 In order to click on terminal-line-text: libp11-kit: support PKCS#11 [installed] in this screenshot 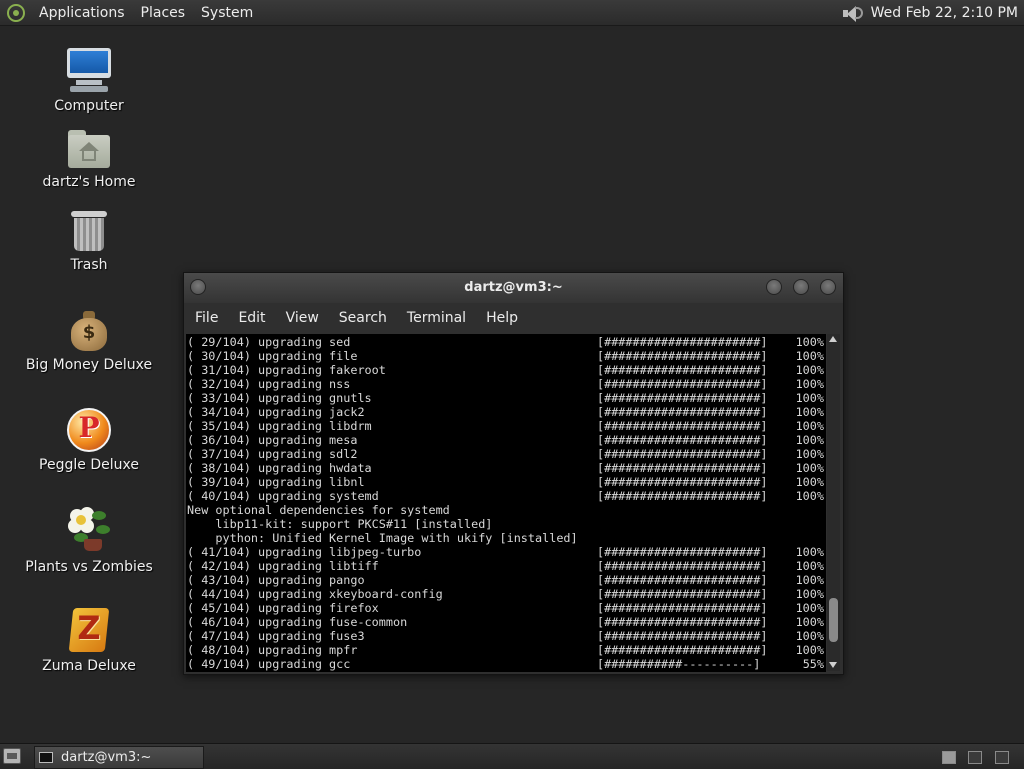, I will do `click(340, 524)`.